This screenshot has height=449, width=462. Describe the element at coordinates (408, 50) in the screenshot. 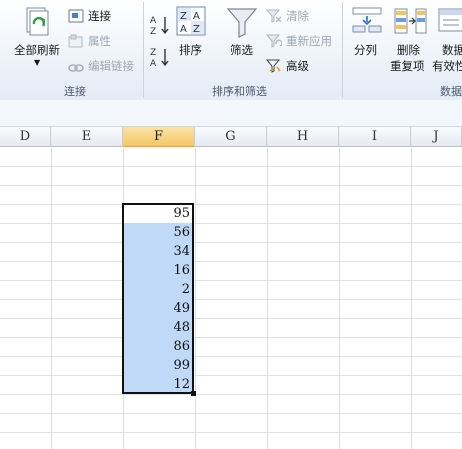

I see `remove-duplicates-button-line1: 删除` at that location.